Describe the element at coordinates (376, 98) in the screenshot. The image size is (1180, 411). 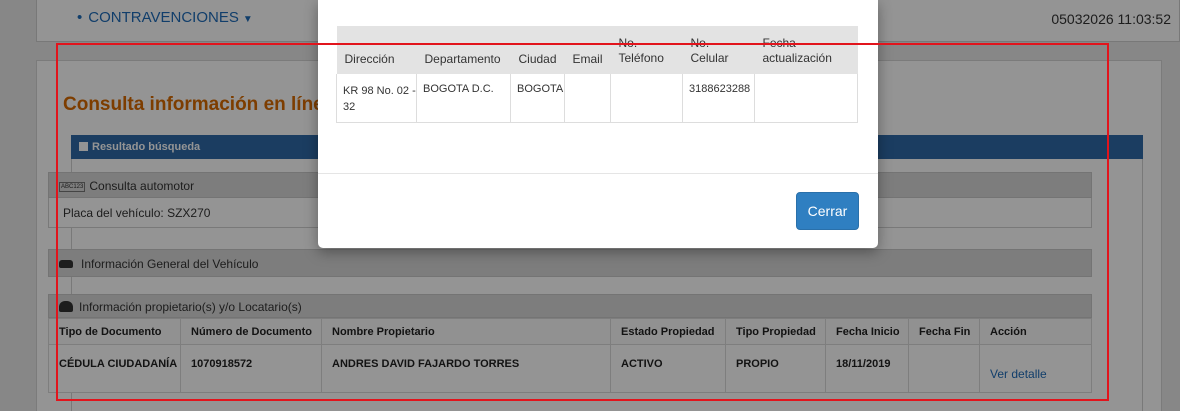
I see `cell-direccion: KR 98 No. 02 - 32` at that location.